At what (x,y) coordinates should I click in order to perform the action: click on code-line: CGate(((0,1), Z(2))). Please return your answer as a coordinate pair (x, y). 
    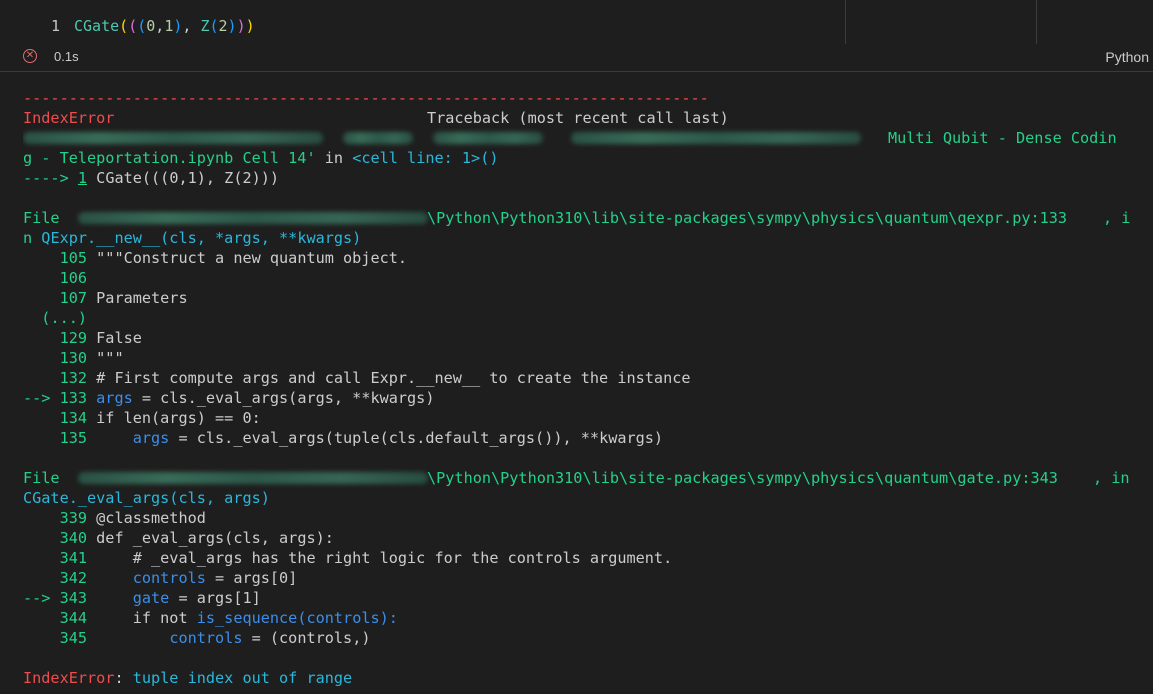
    Looking at the image, I should click on (164, 26).